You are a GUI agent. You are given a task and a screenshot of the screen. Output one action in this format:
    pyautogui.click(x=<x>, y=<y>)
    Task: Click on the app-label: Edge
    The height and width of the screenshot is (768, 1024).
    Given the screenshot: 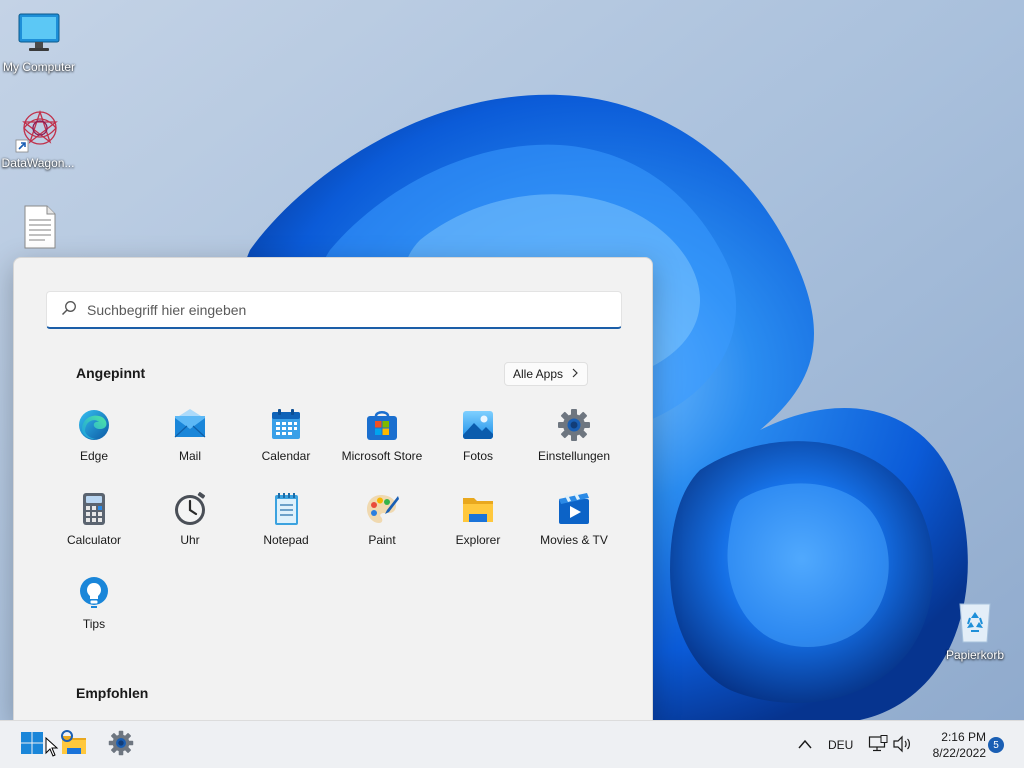 What is the action you would take?
    pyautogui.click(x=94, y=456)
    